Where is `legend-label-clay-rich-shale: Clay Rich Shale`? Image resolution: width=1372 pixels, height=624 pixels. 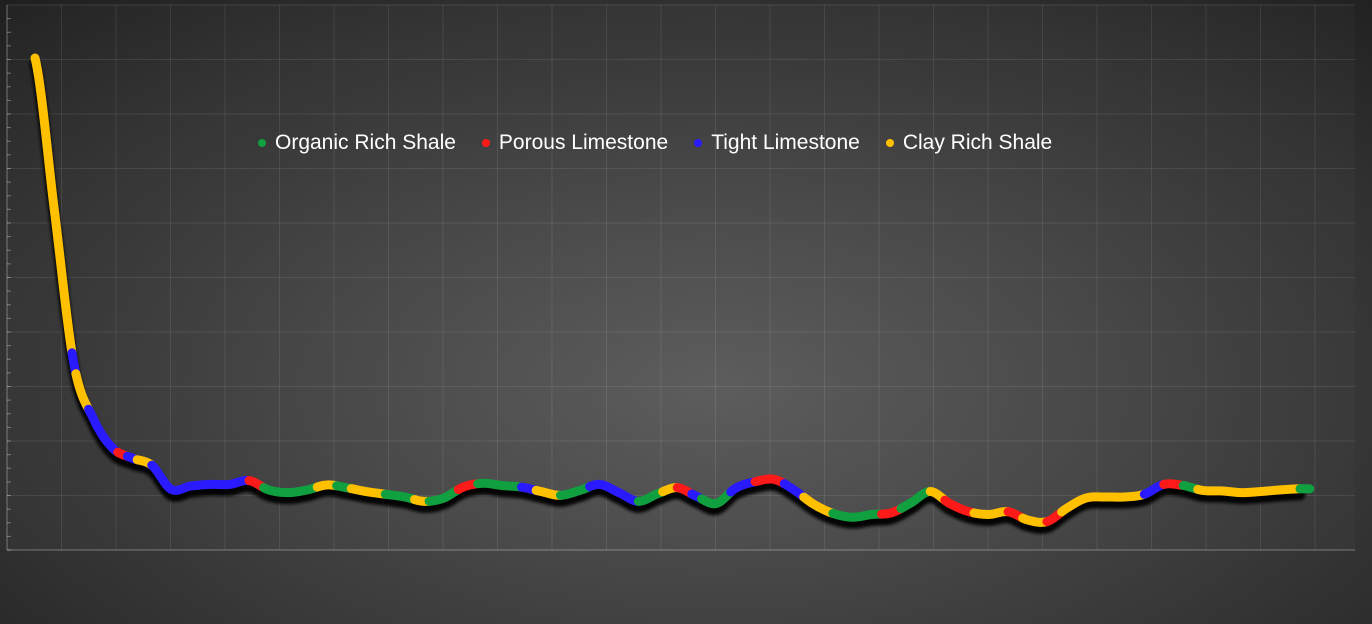
legend-label-clay-rich-shale: Clay Rich Shale is located at coordinates (977, 142).